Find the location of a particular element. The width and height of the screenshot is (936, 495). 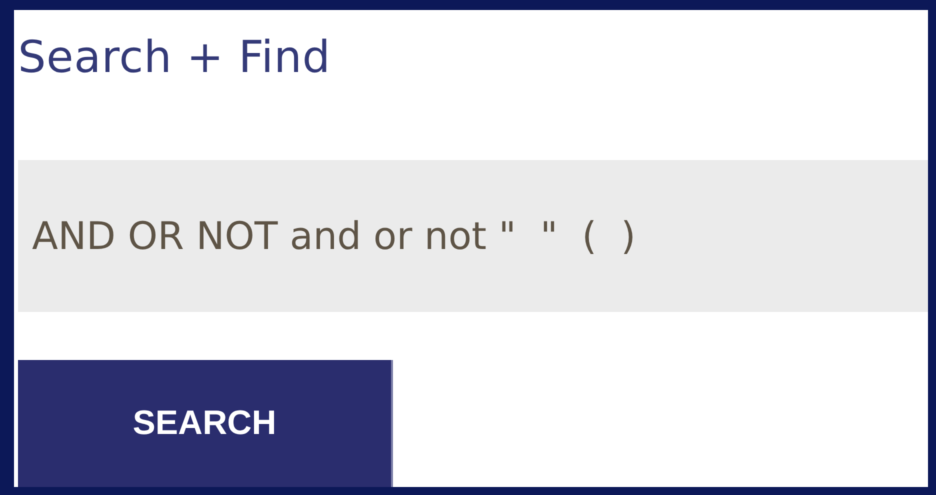

page-title: Search + Find is located at coordinates (174, 58).